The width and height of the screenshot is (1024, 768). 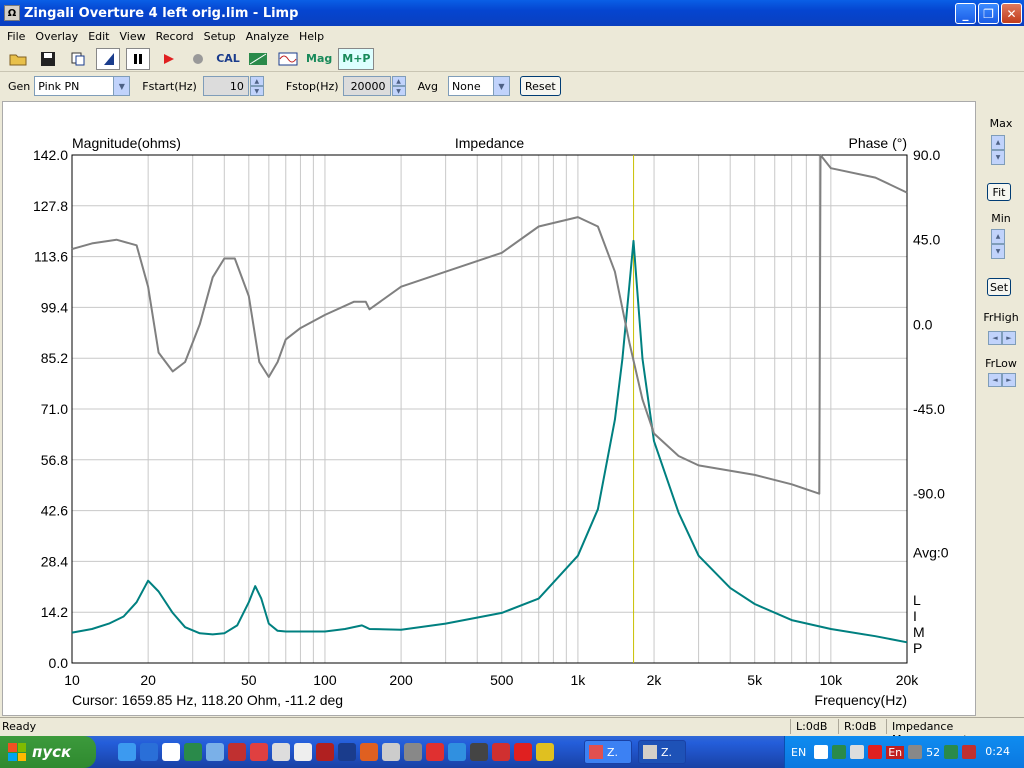 I want to click on explorer-icon, so click(x=127, y=752).